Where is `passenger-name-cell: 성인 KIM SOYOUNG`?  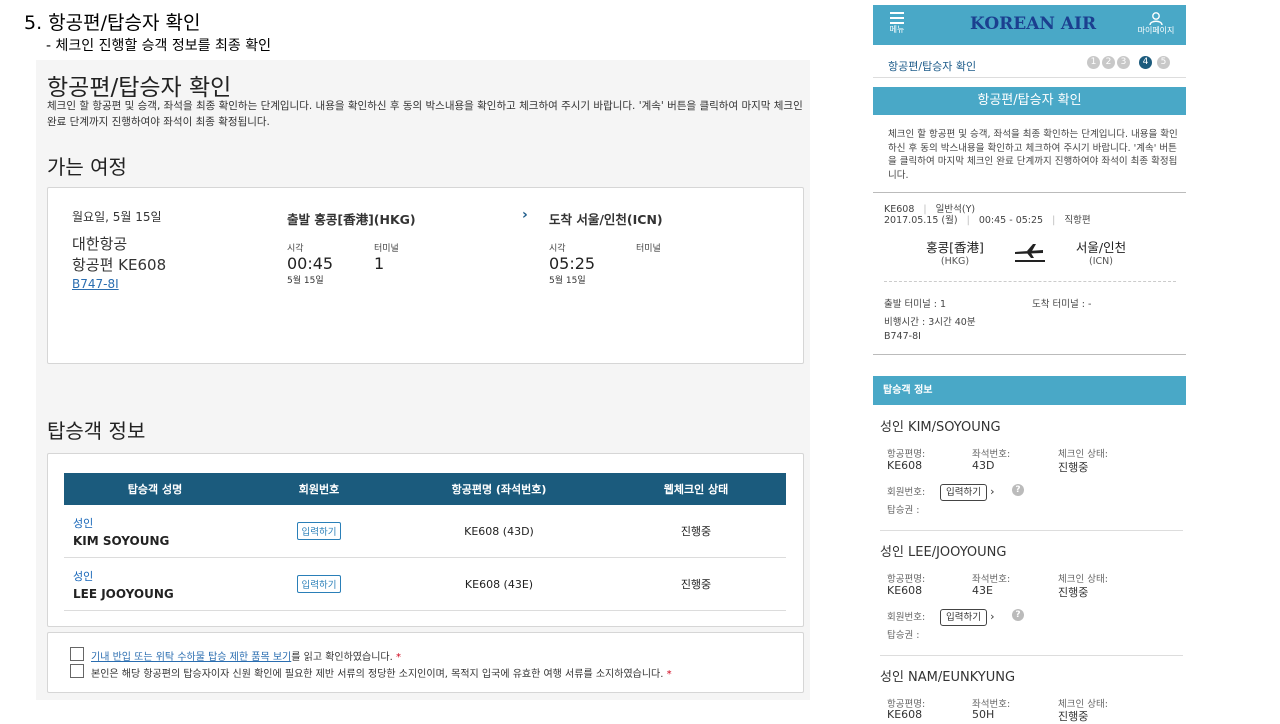
passenger-name-cell: 성인 KIM SOYOUNG is located at coordinates (155, 531).